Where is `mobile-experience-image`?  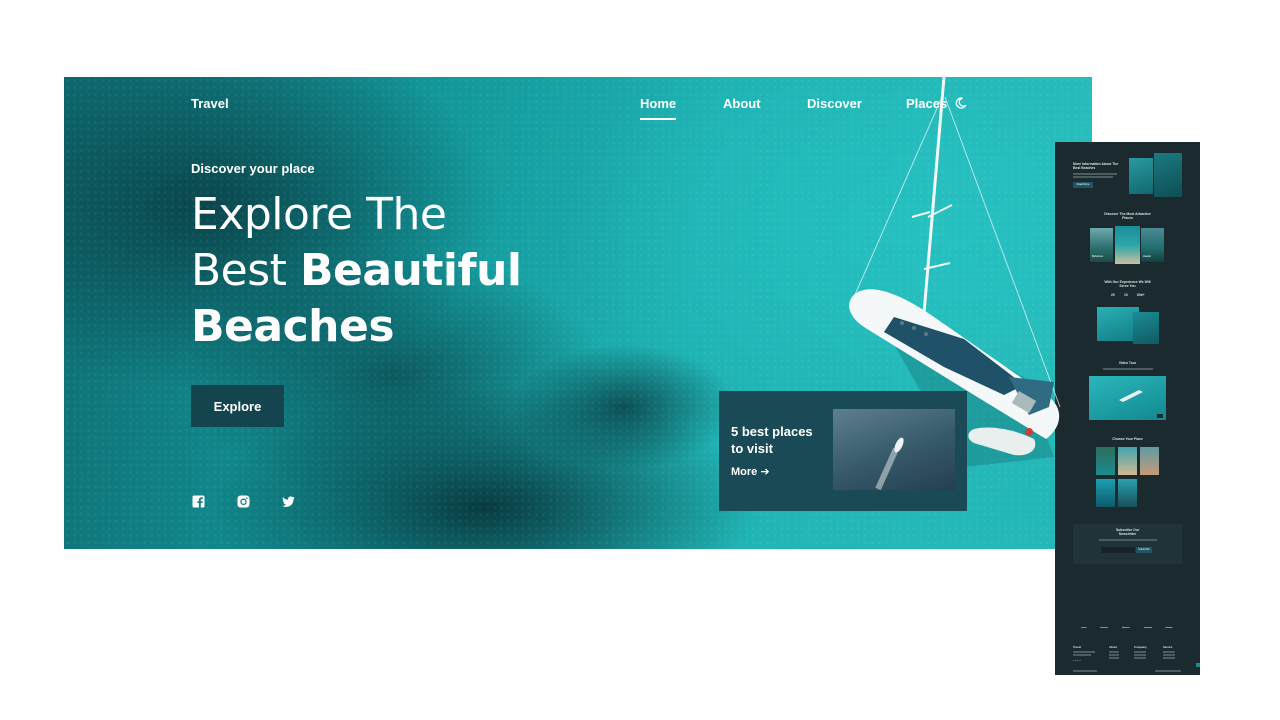
mobile-experience-image is located at coordinates (1146, 328).